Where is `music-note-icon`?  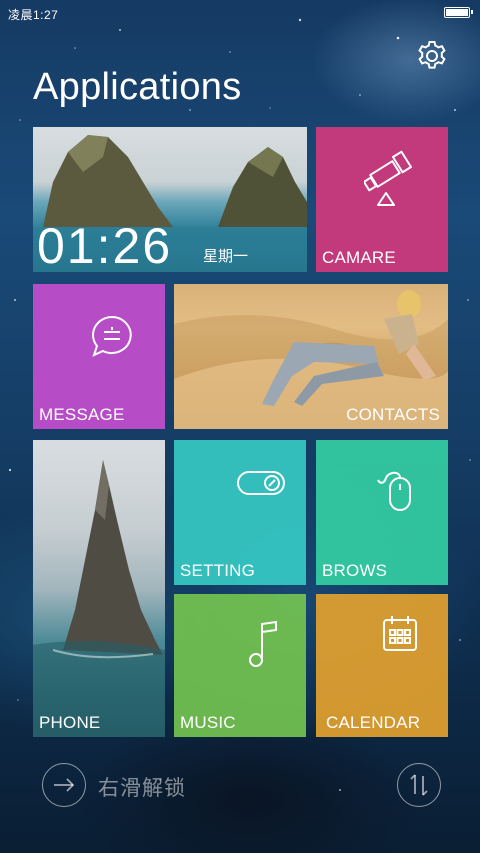 music-note-icon is located at coordinates (263, 643).